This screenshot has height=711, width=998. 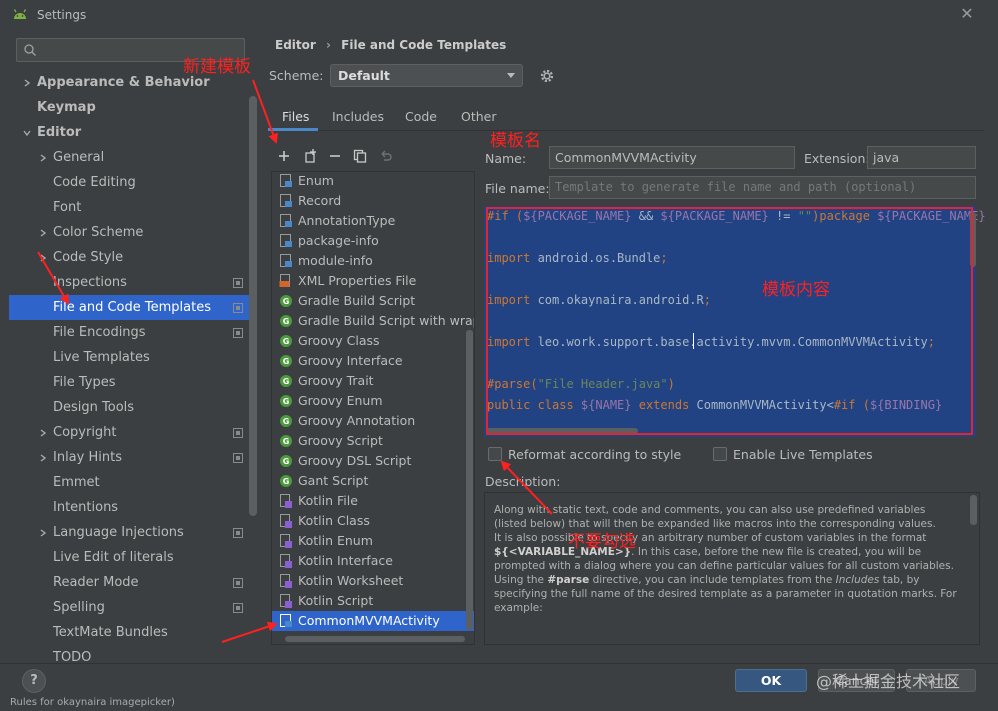 I want to click on arrow-to-checkbox, so click(x=526, y=487).